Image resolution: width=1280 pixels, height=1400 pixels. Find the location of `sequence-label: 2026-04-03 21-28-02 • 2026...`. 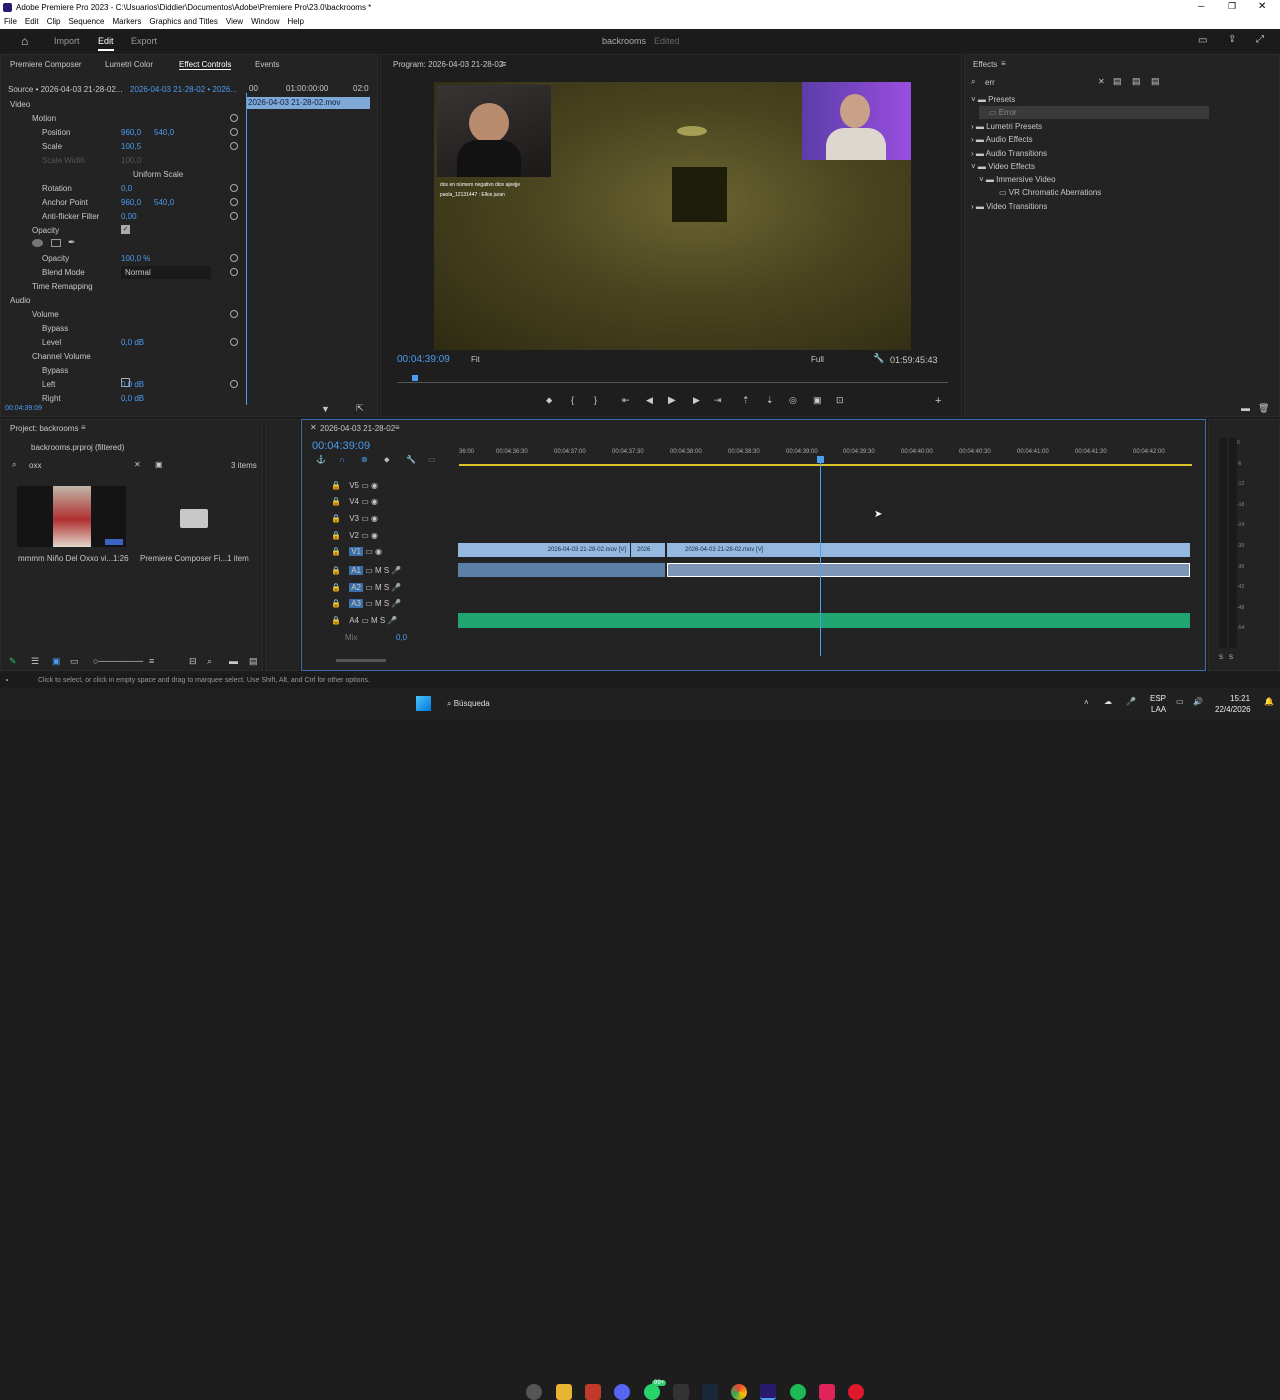

sequence-label: 2026-04-03 21-28-02 • 2026... is located at coordinates (183, 89).